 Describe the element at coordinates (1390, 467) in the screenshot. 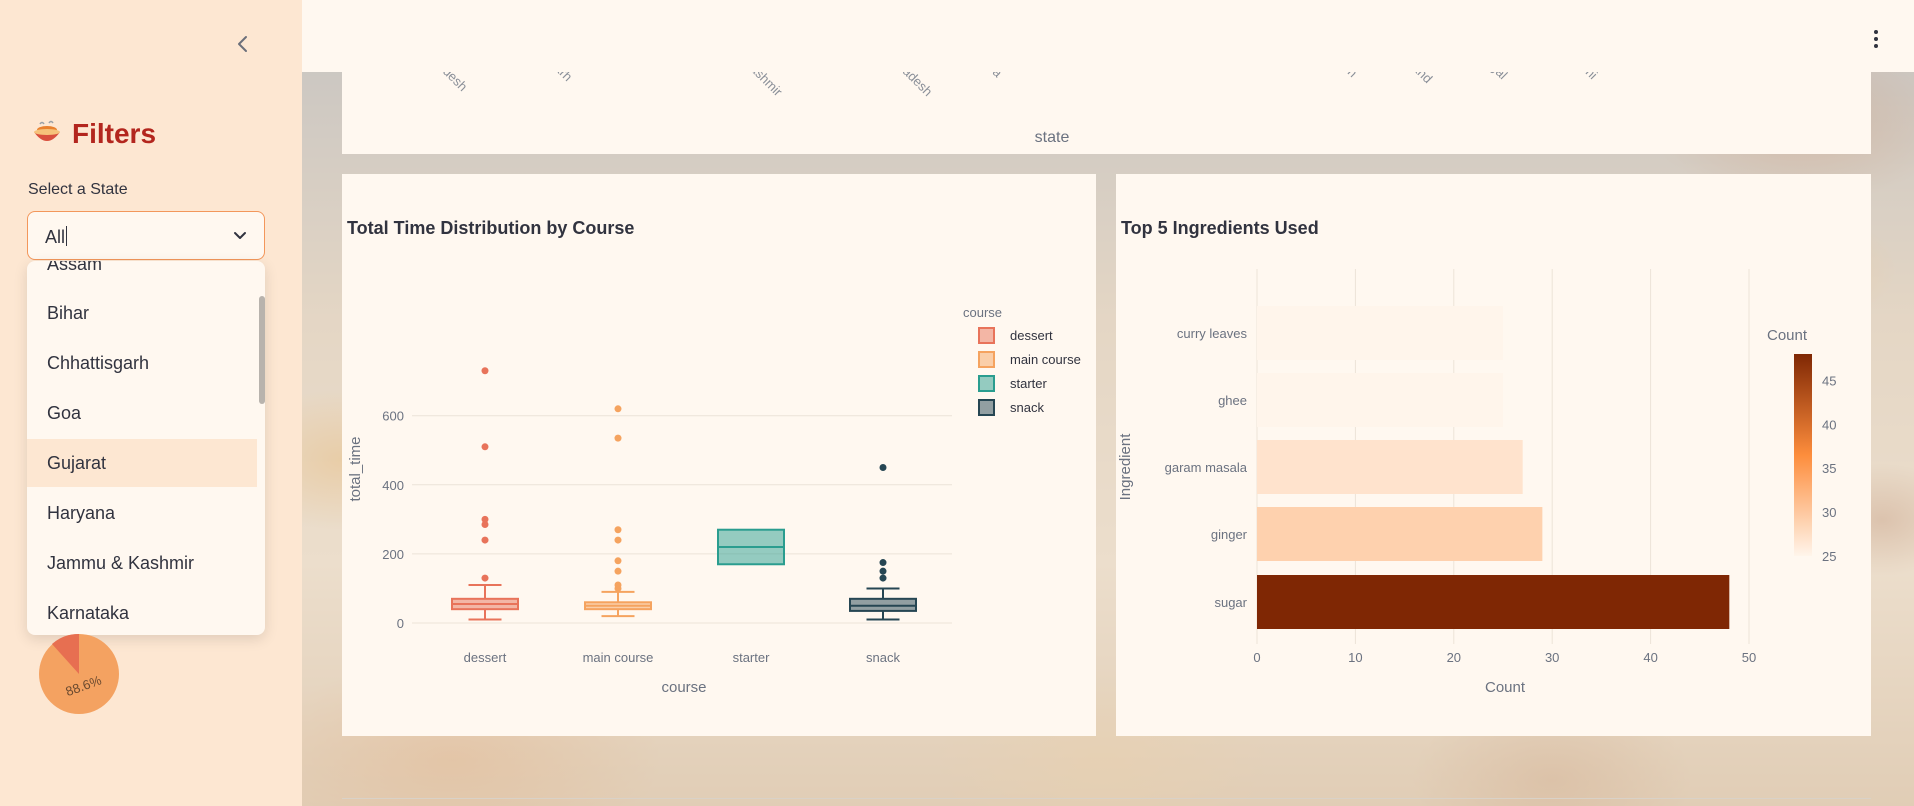

I see `bar-garam-masala` at that location.